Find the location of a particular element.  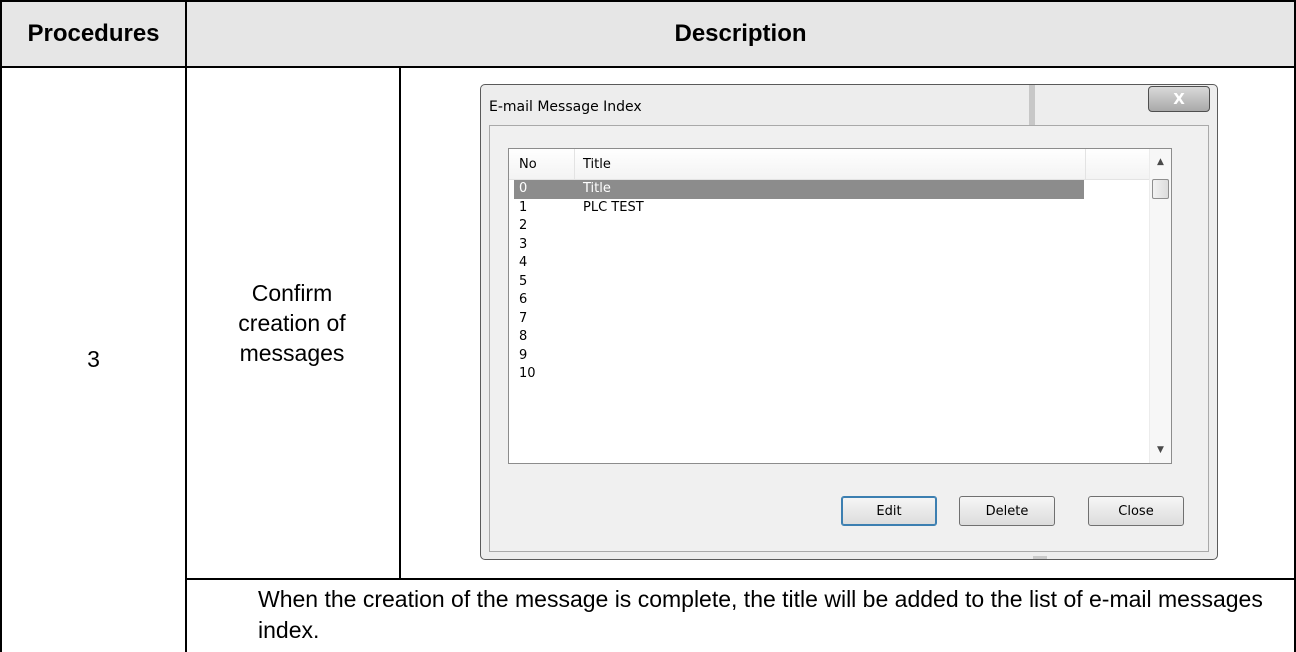

close-glyph: X is located at coordinates (1179, 99).